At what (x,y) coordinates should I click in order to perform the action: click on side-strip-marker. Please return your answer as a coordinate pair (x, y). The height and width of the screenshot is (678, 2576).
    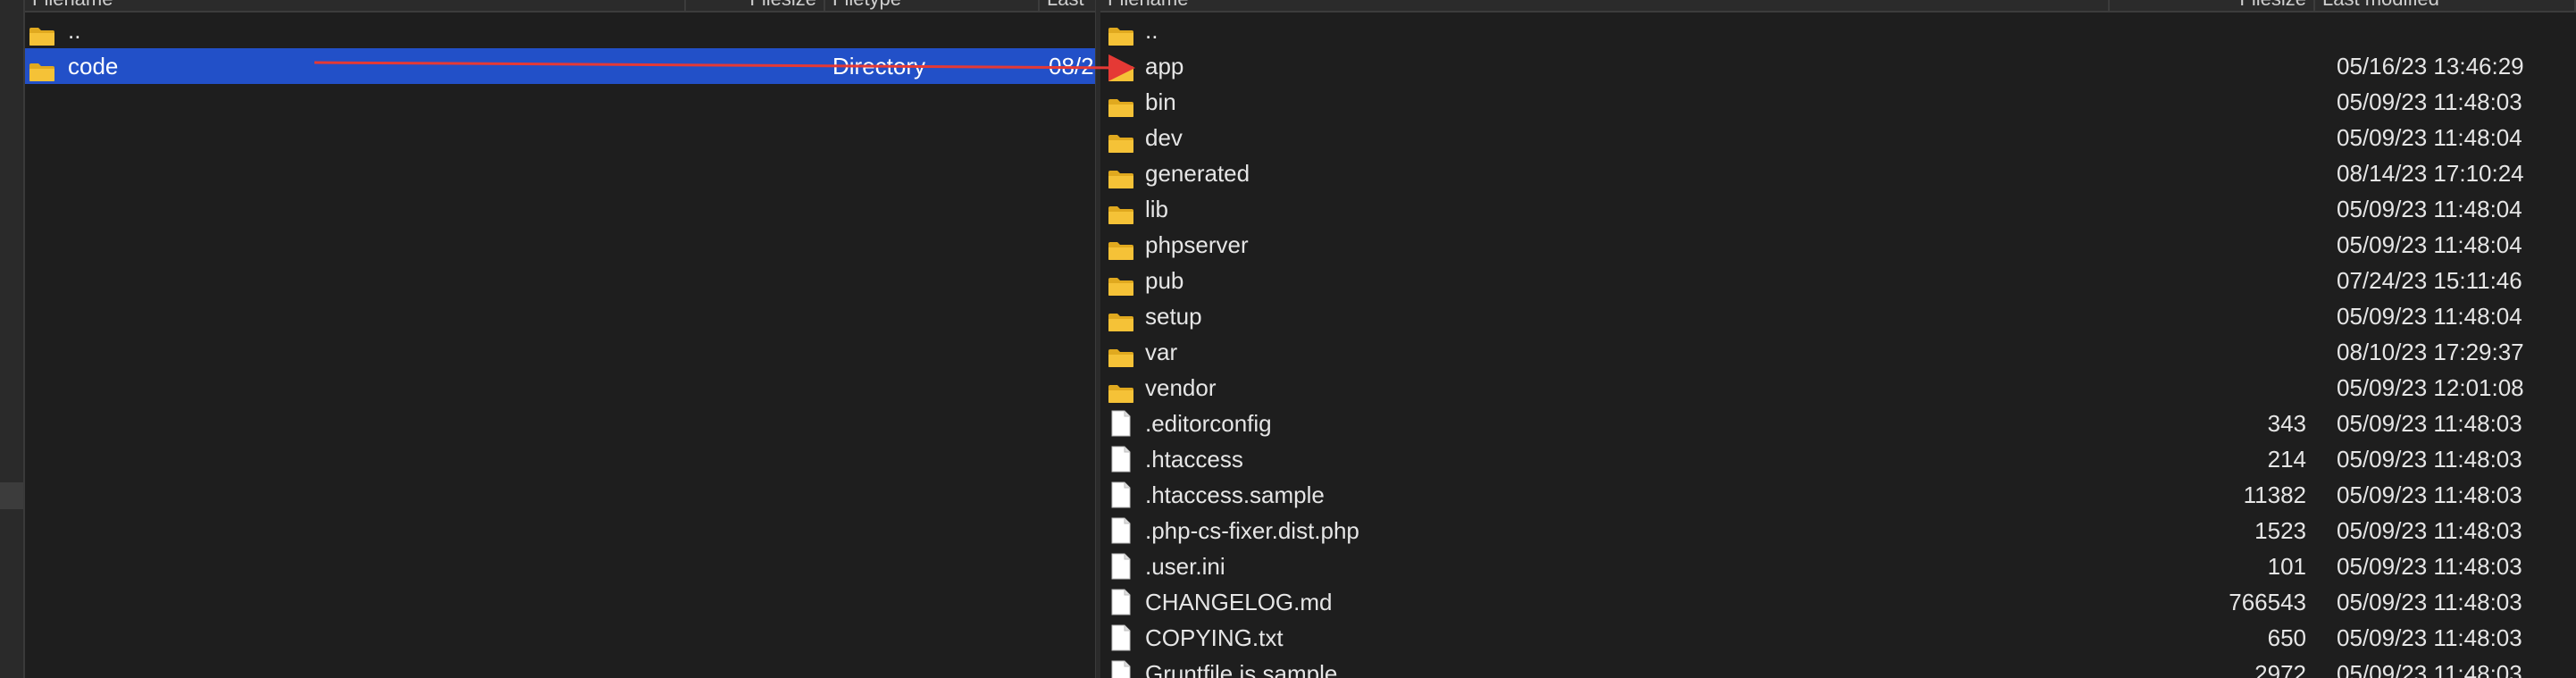
    Looking at the image, I should click on (12, 495).